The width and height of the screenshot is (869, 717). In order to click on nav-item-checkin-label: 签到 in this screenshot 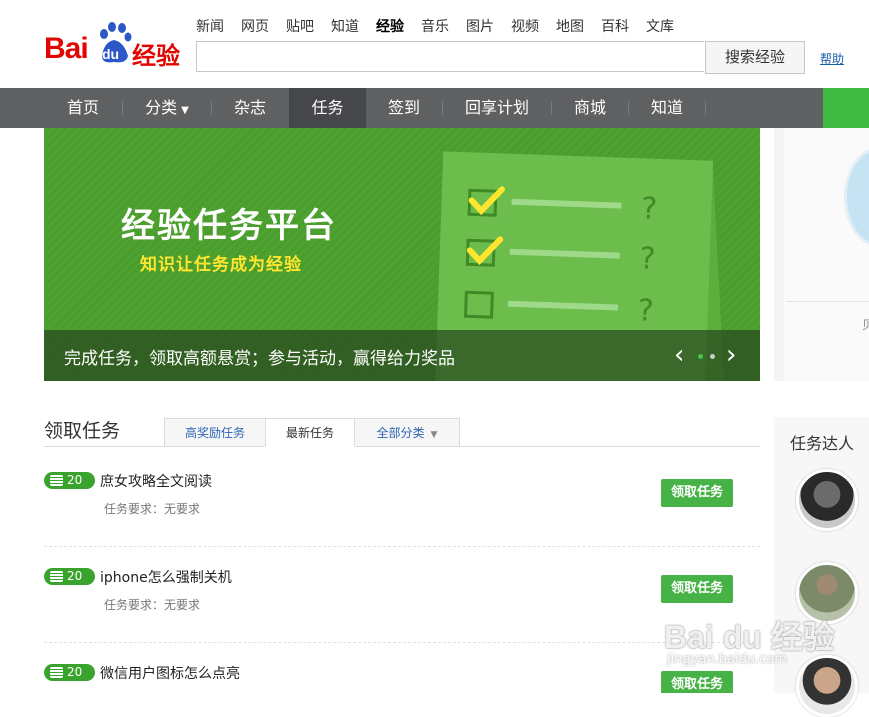, I will do `click(403, 107)`.